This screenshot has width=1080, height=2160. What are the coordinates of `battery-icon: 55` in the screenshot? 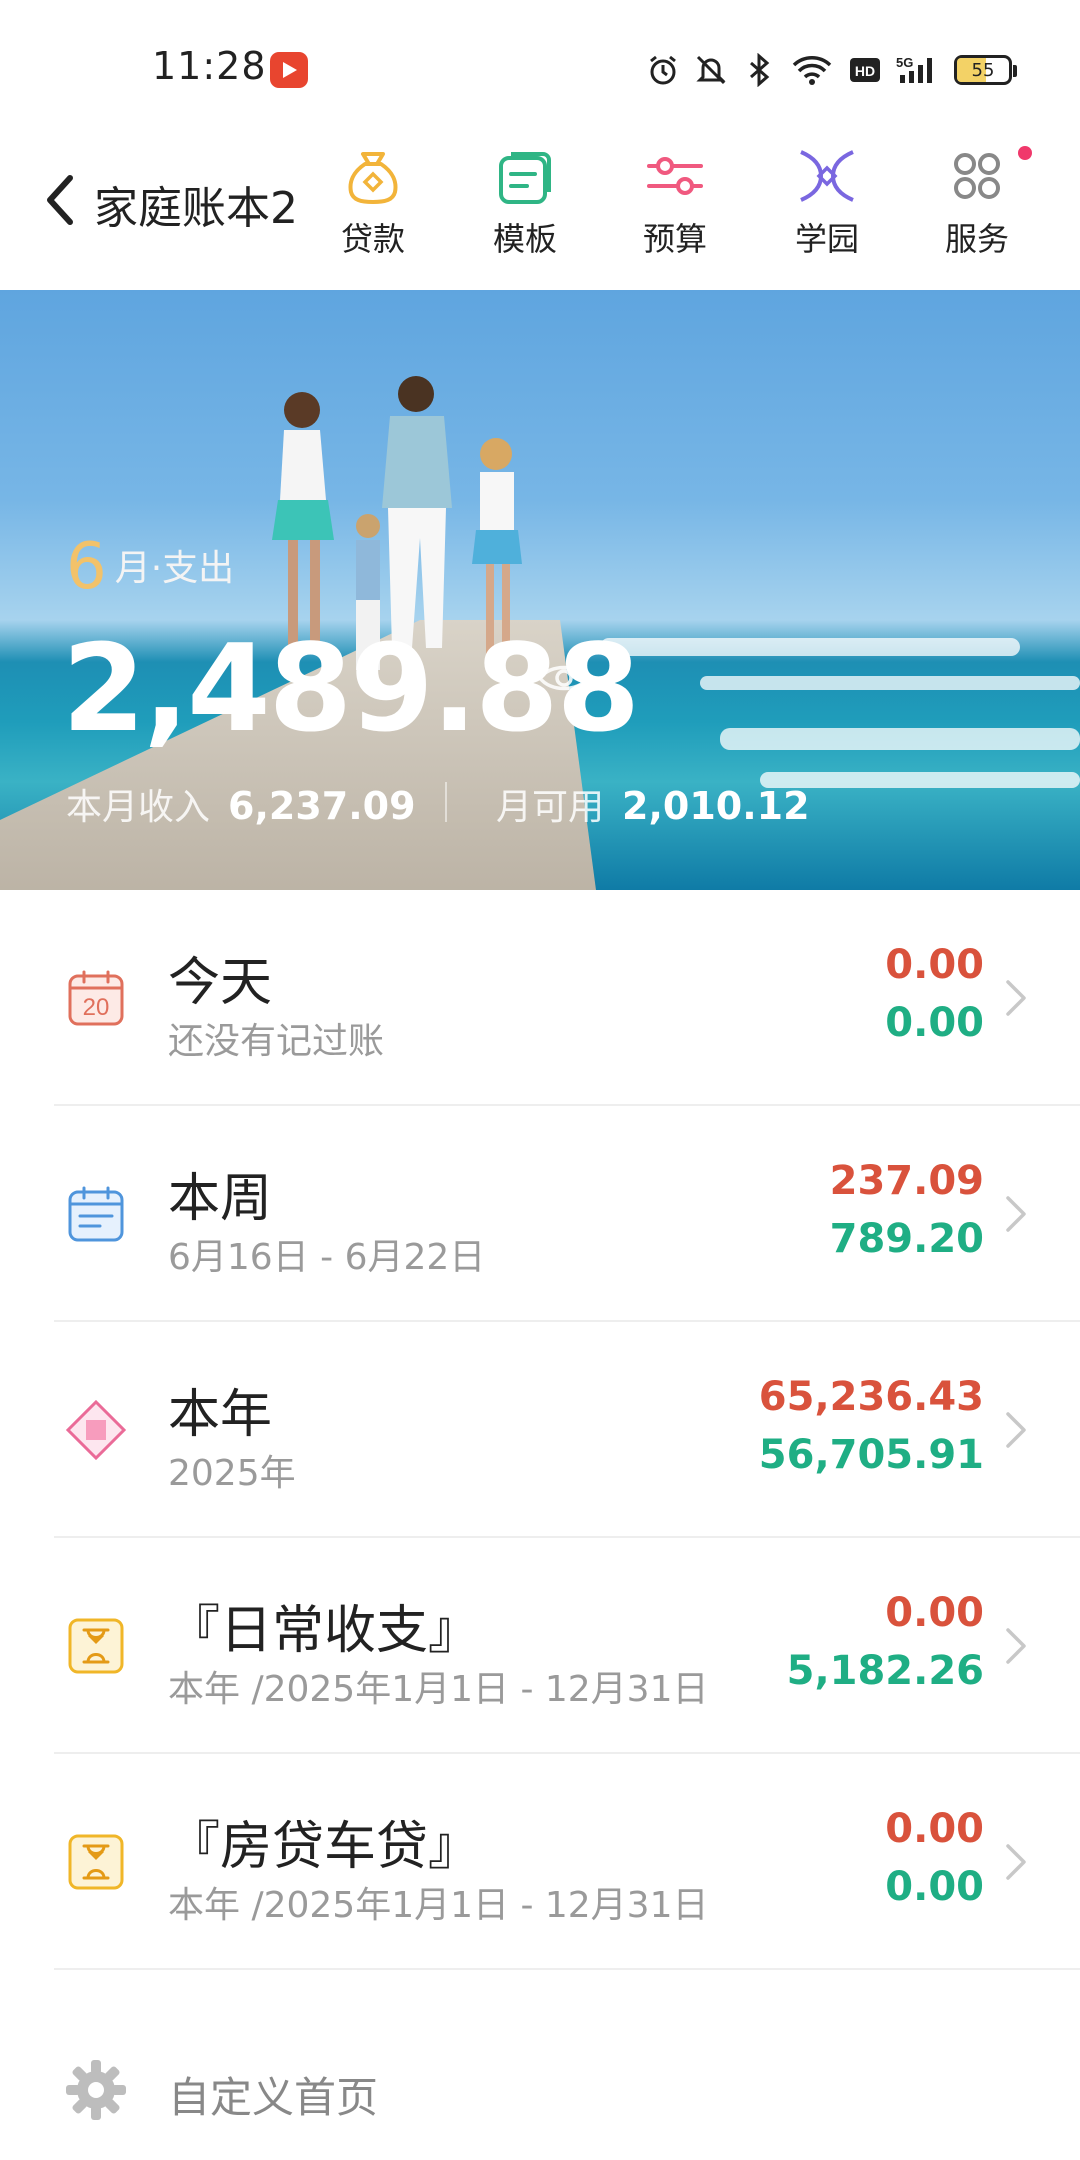 It's located at (985, 70).